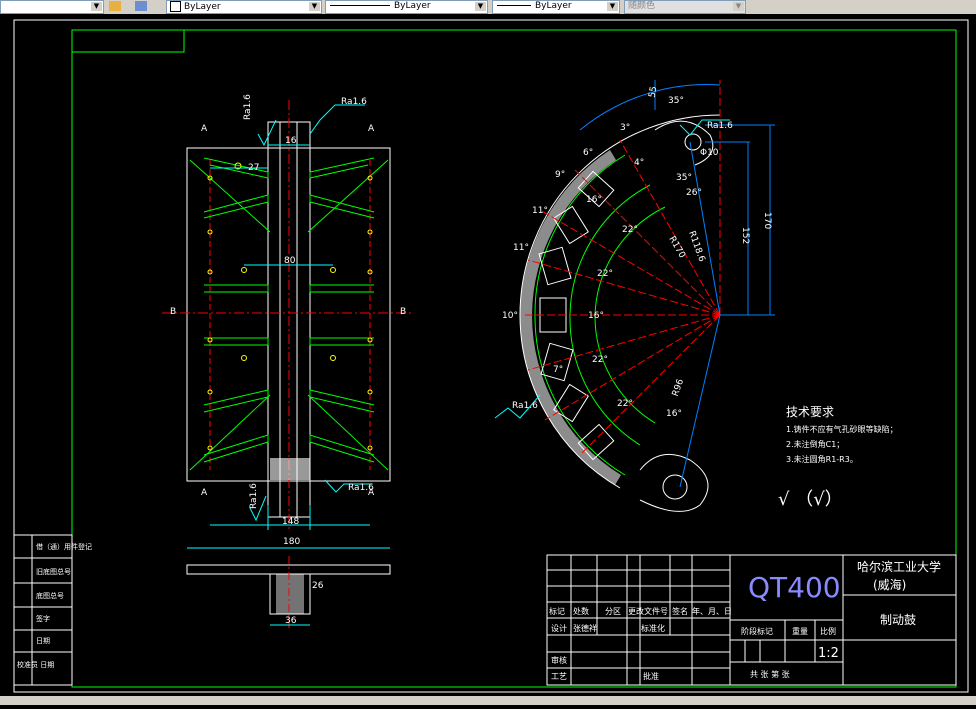  I want to click on dim-26: 26, so click(318, 586).